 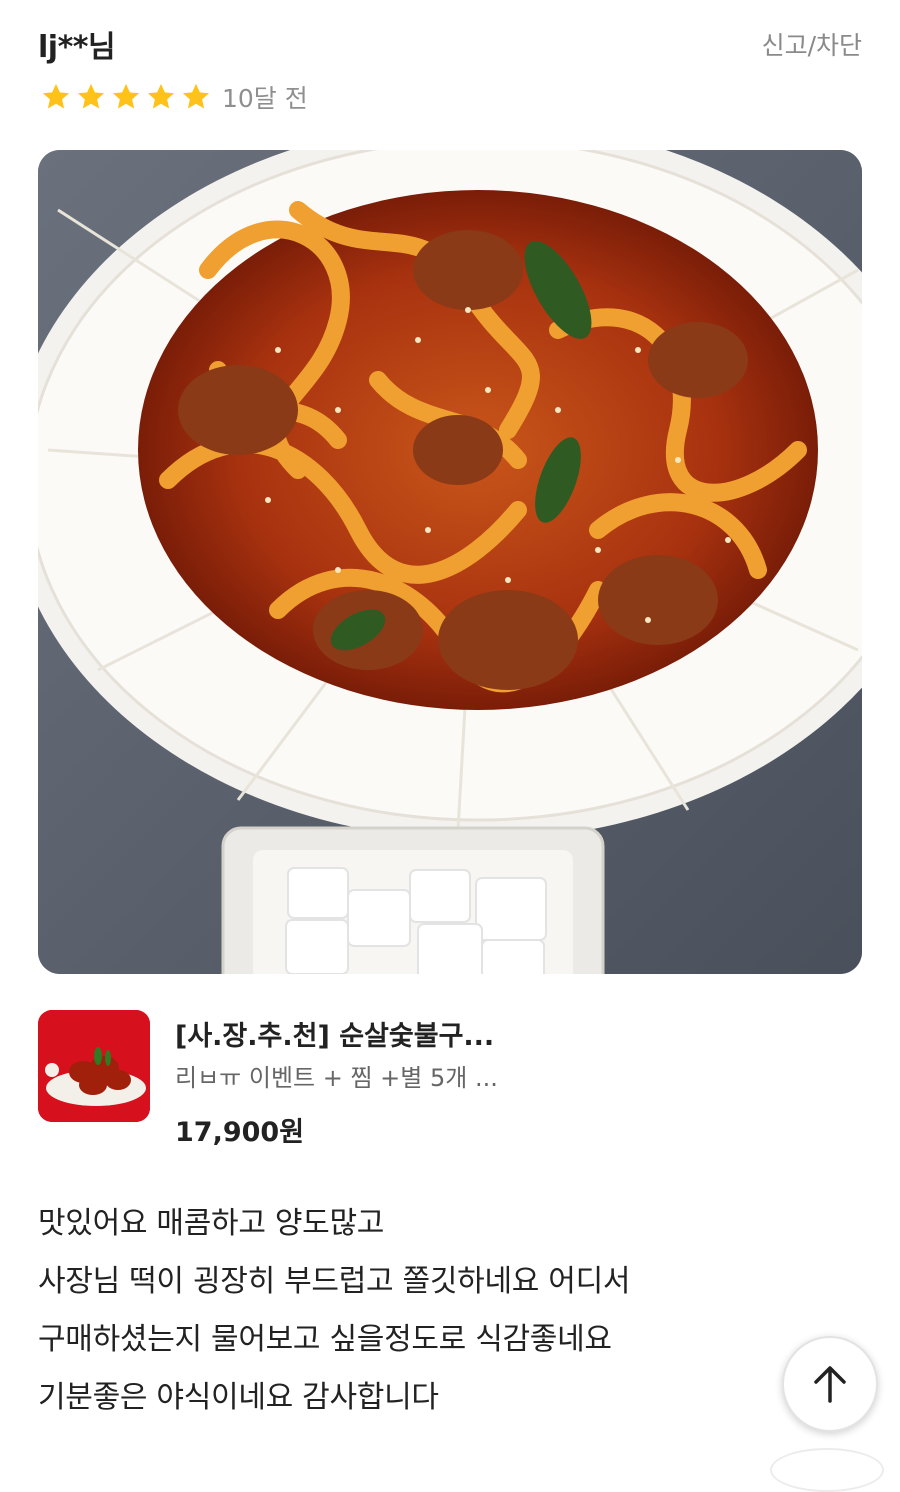 I want to click on review-line: 구매하셨는지 물어보고 싶을정도로 식감좋네요, so click(x=325, y=1339).